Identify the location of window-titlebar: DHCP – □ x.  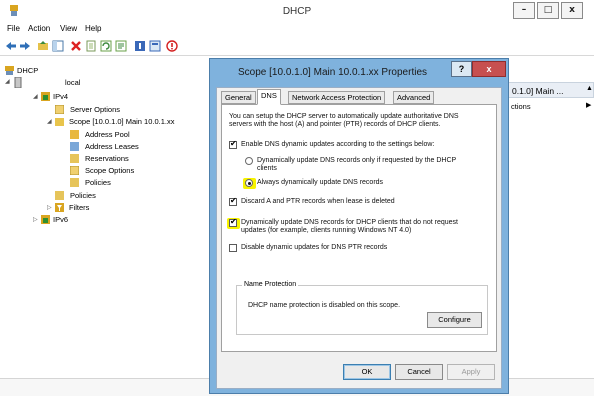
(297, 11).